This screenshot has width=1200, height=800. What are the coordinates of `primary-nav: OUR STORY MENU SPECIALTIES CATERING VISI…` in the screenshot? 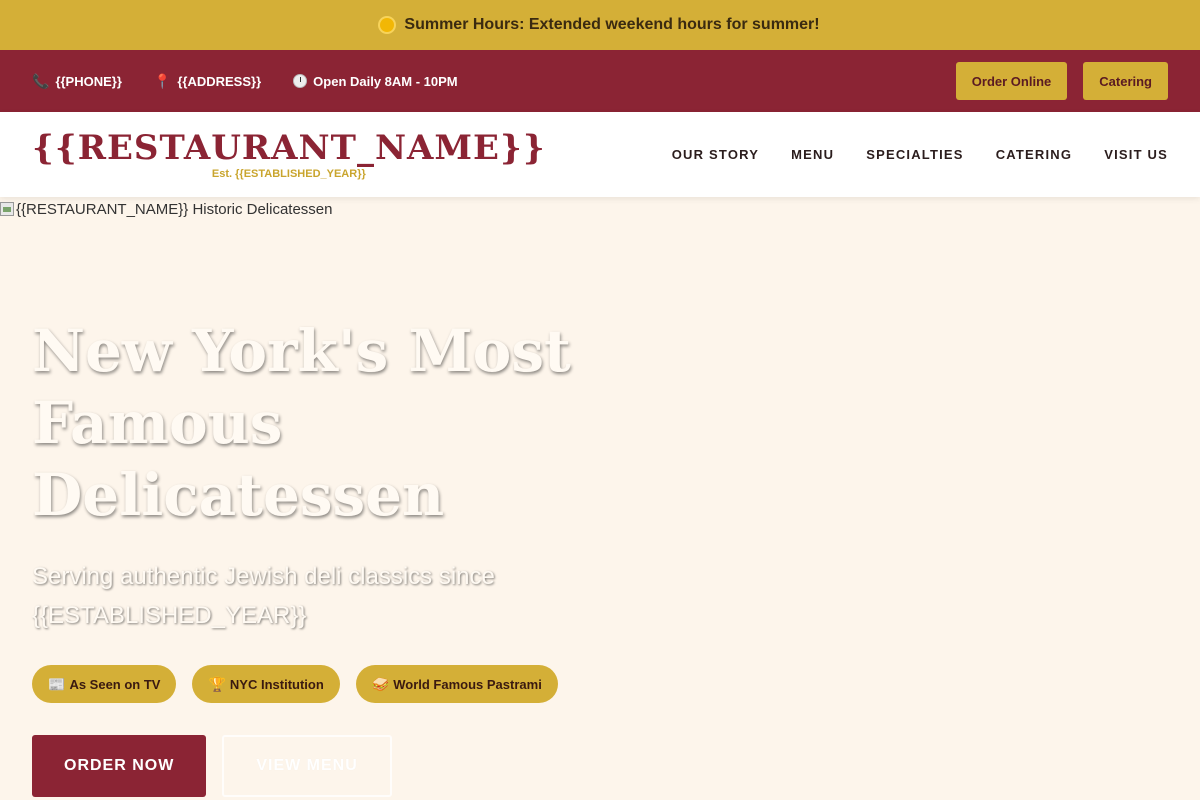 It's located at (920, 154).